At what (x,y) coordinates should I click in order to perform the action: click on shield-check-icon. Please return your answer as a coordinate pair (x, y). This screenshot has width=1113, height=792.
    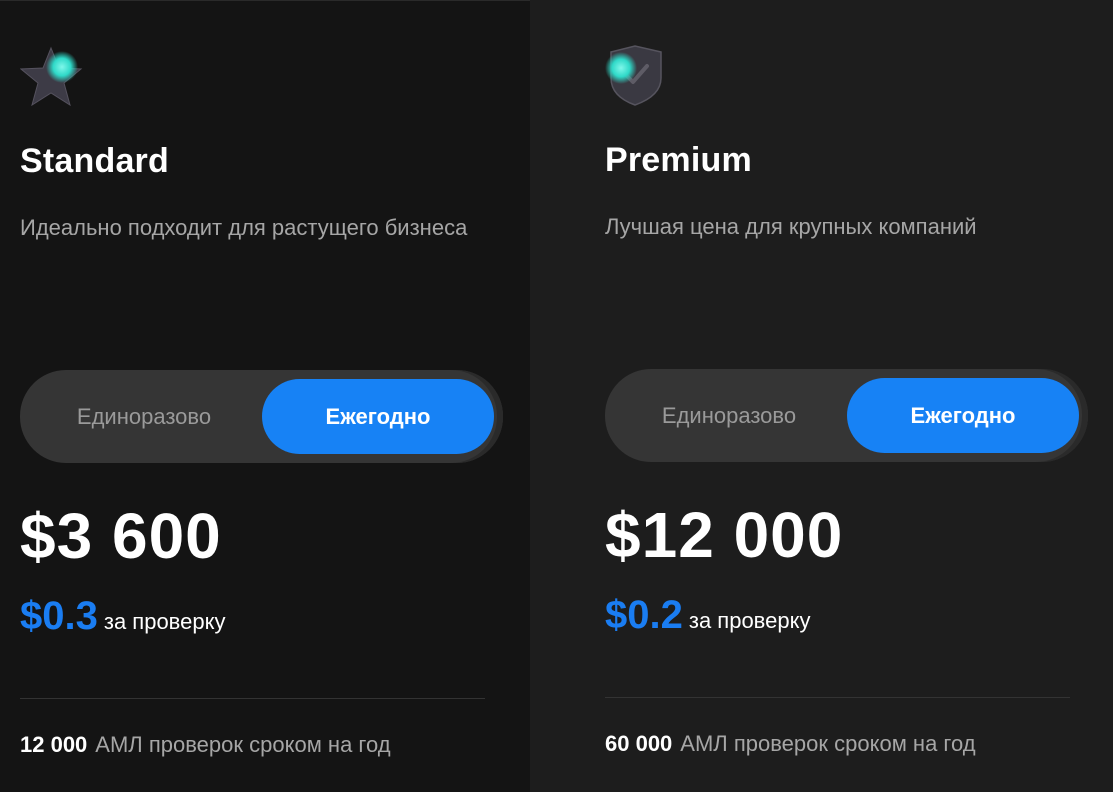
    Looking at the image, I should click on (638, 77).